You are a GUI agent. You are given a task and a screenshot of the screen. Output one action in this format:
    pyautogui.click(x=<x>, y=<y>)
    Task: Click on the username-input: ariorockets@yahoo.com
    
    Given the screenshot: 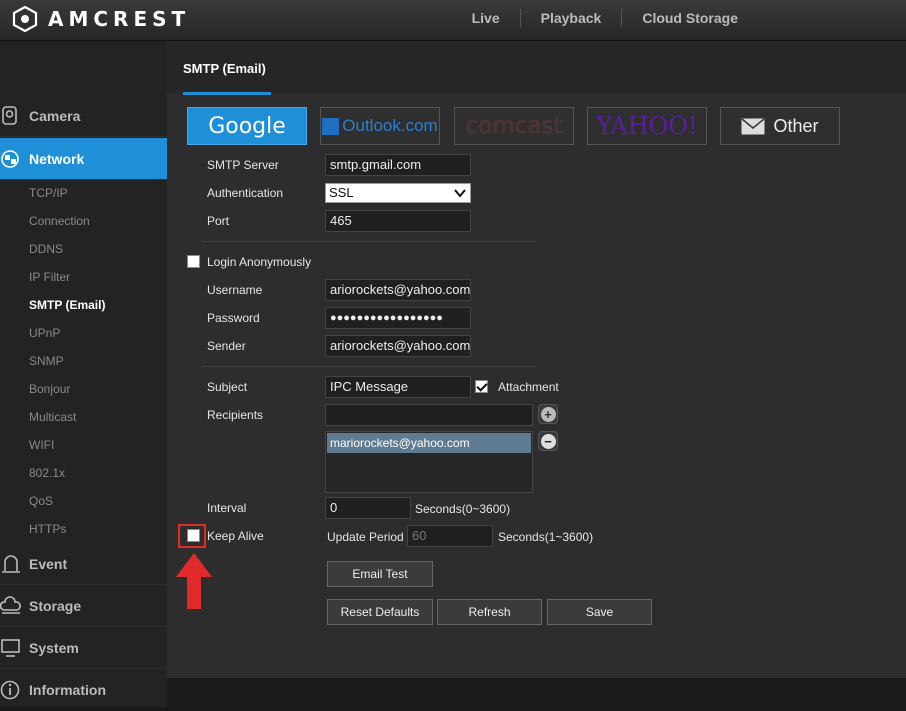 What is the action you would take?
    pyautogui.click(x=398, y=290)
    